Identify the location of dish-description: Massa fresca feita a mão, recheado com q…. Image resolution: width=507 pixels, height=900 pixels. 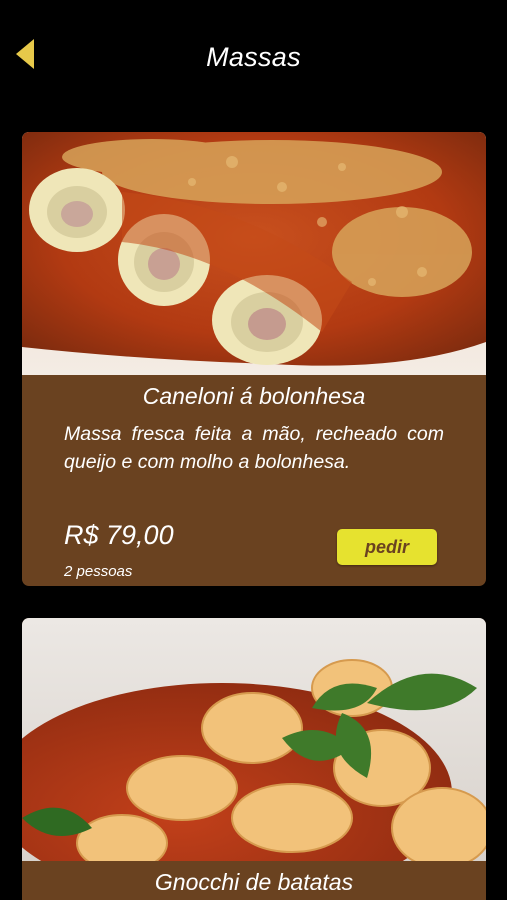
(254, 448).